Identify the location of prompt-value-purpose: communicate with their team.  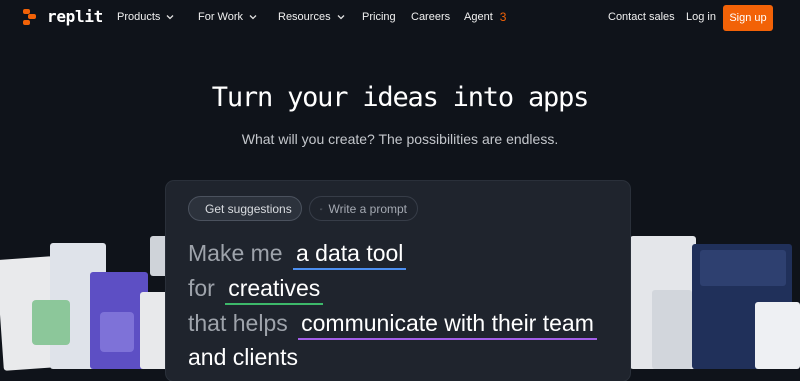
(447, 325).